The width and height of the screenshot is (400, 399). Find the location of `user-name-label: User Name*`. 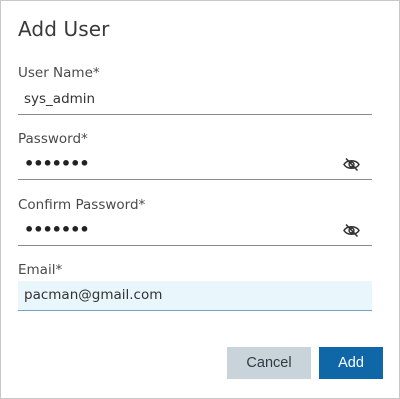

user-name-label: User Name* is located at coordinates (59, 73).